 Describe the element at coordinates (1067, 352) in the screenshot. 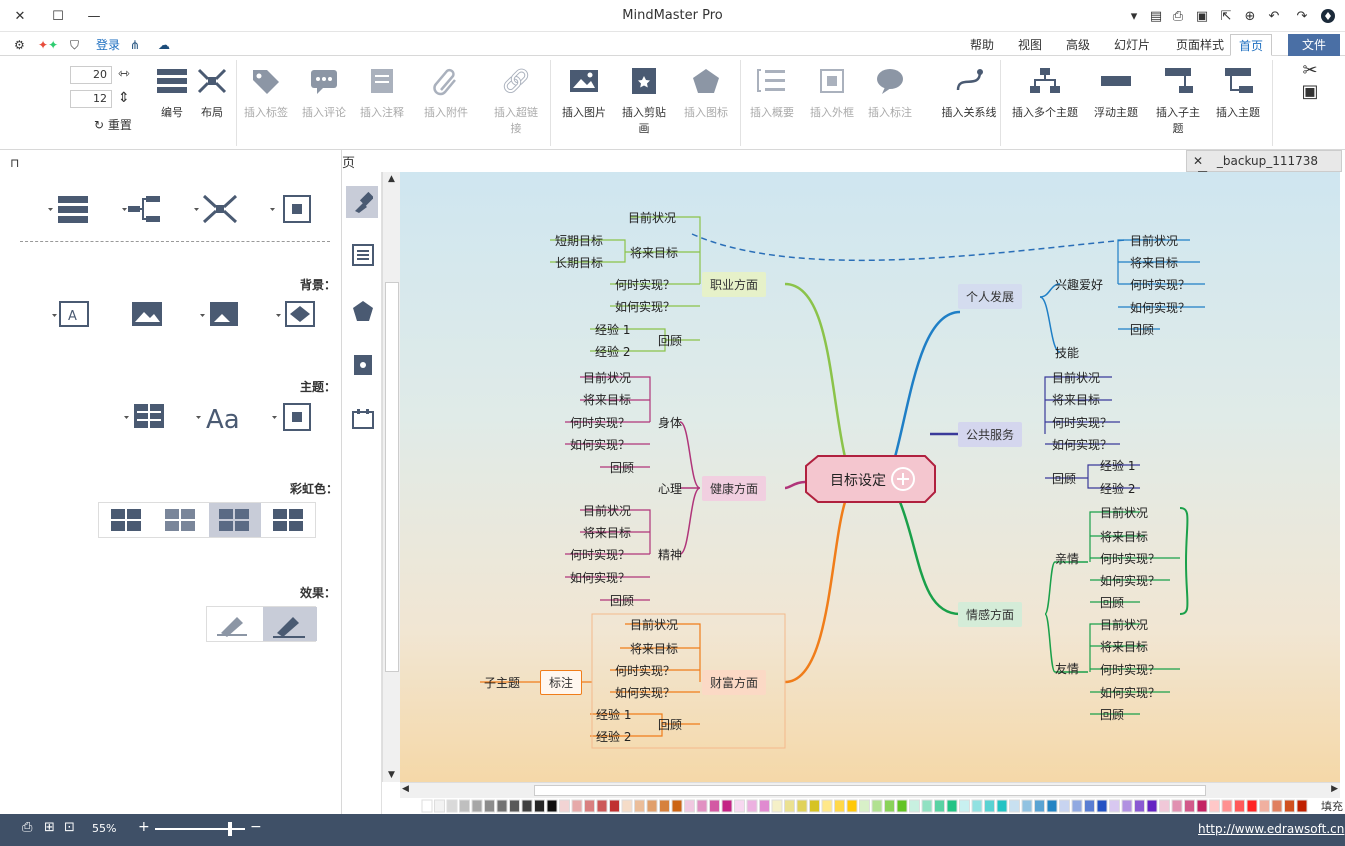

I see `subtopic-skill: 技能` at that location.